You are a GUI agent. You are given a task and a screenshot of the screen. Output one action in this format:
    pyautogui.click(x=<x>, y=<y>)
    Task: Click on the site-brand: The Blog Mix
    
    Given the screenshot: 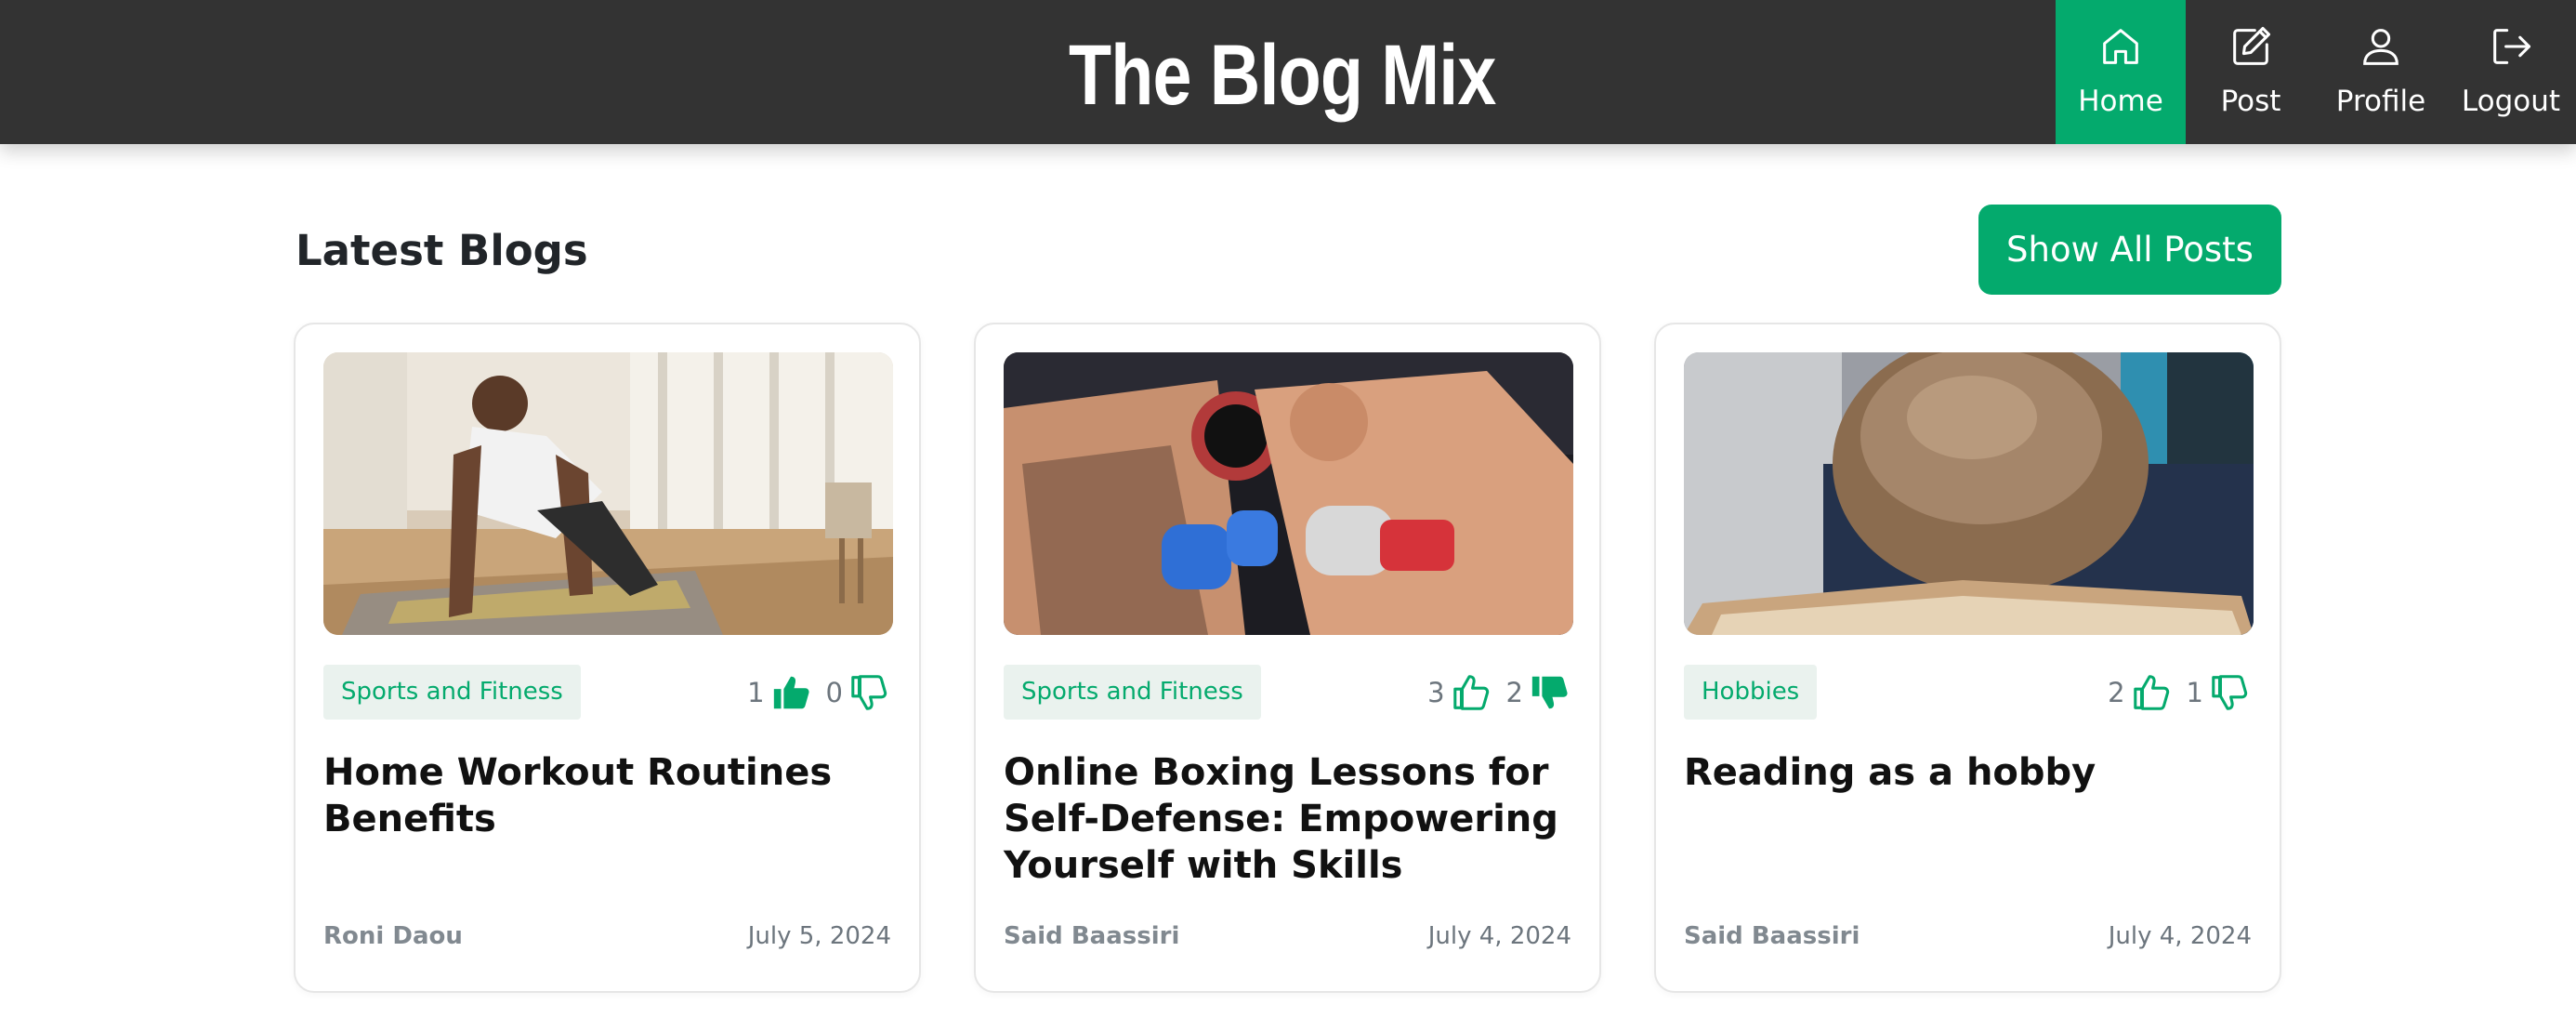 What is the action you would take?
    pyautogui.click(x=1282, y=75)
    